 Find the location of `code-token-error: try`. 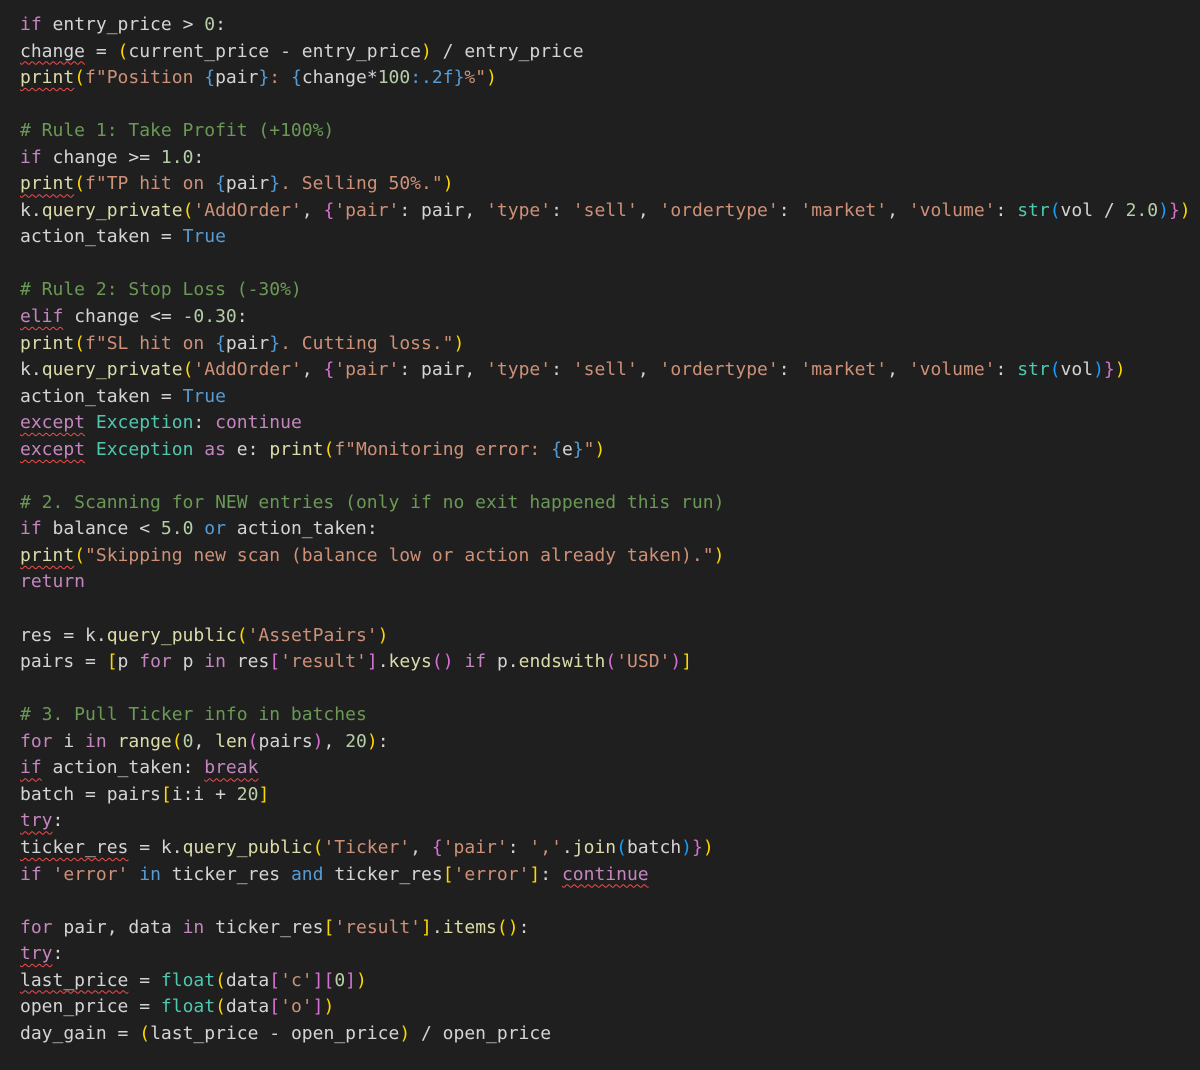

code-token-error: try is located at coordinates (36, 821).